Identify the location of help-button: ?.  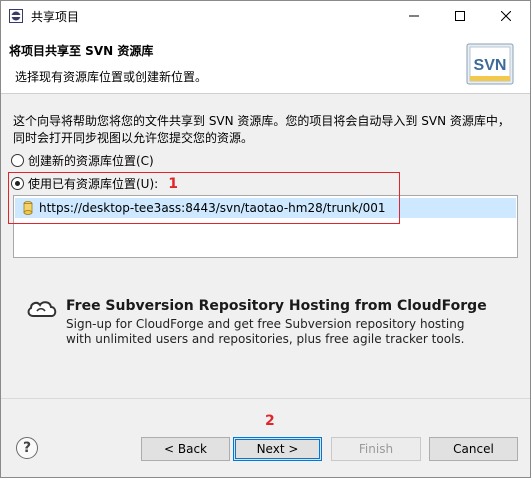
(27, 448).